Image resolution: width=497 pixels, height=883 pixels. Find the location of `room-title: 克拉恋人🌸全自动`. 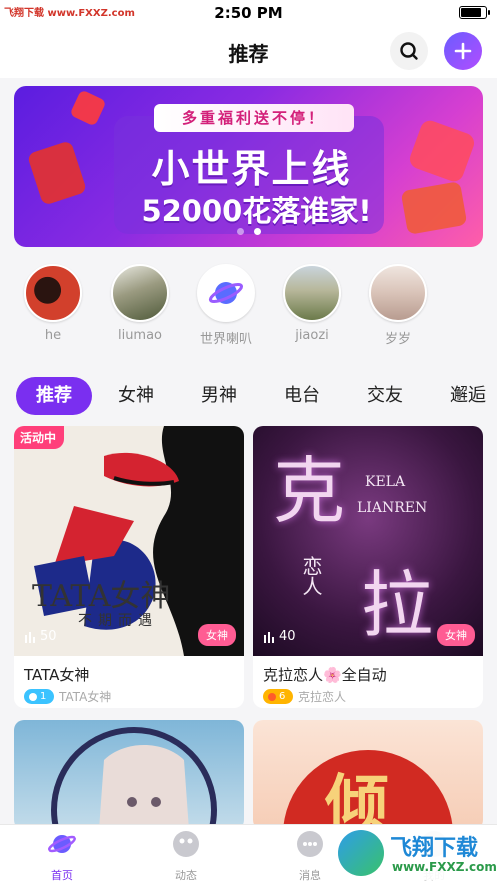

room-title: 克拉恋人🌸全自动 is located at coordinates (325, 675).